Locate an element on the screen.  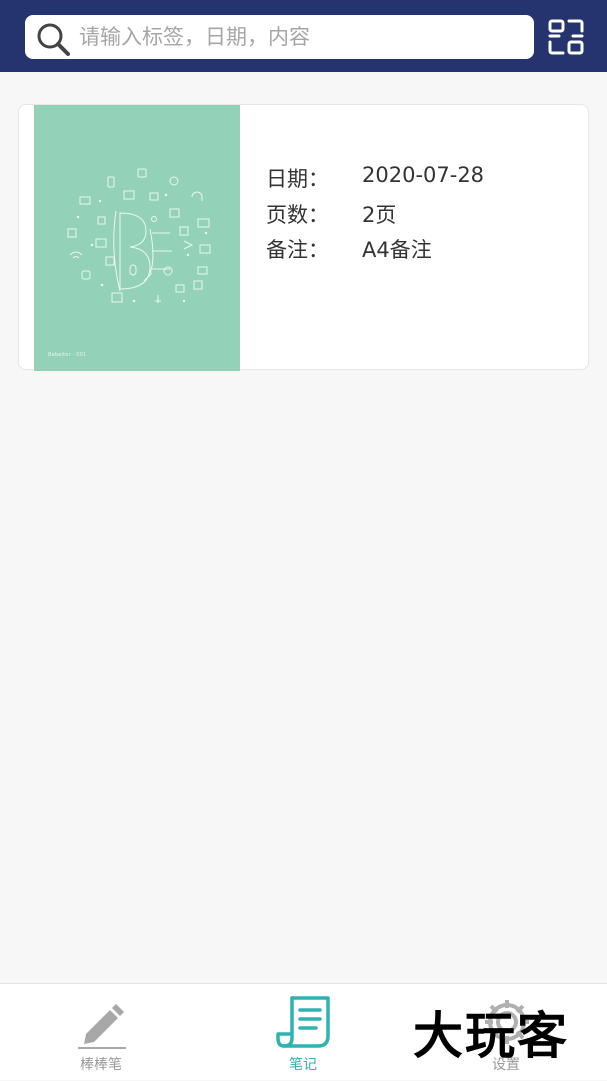
date-value: 2020-07-28 is located at coordinates (423, 175).